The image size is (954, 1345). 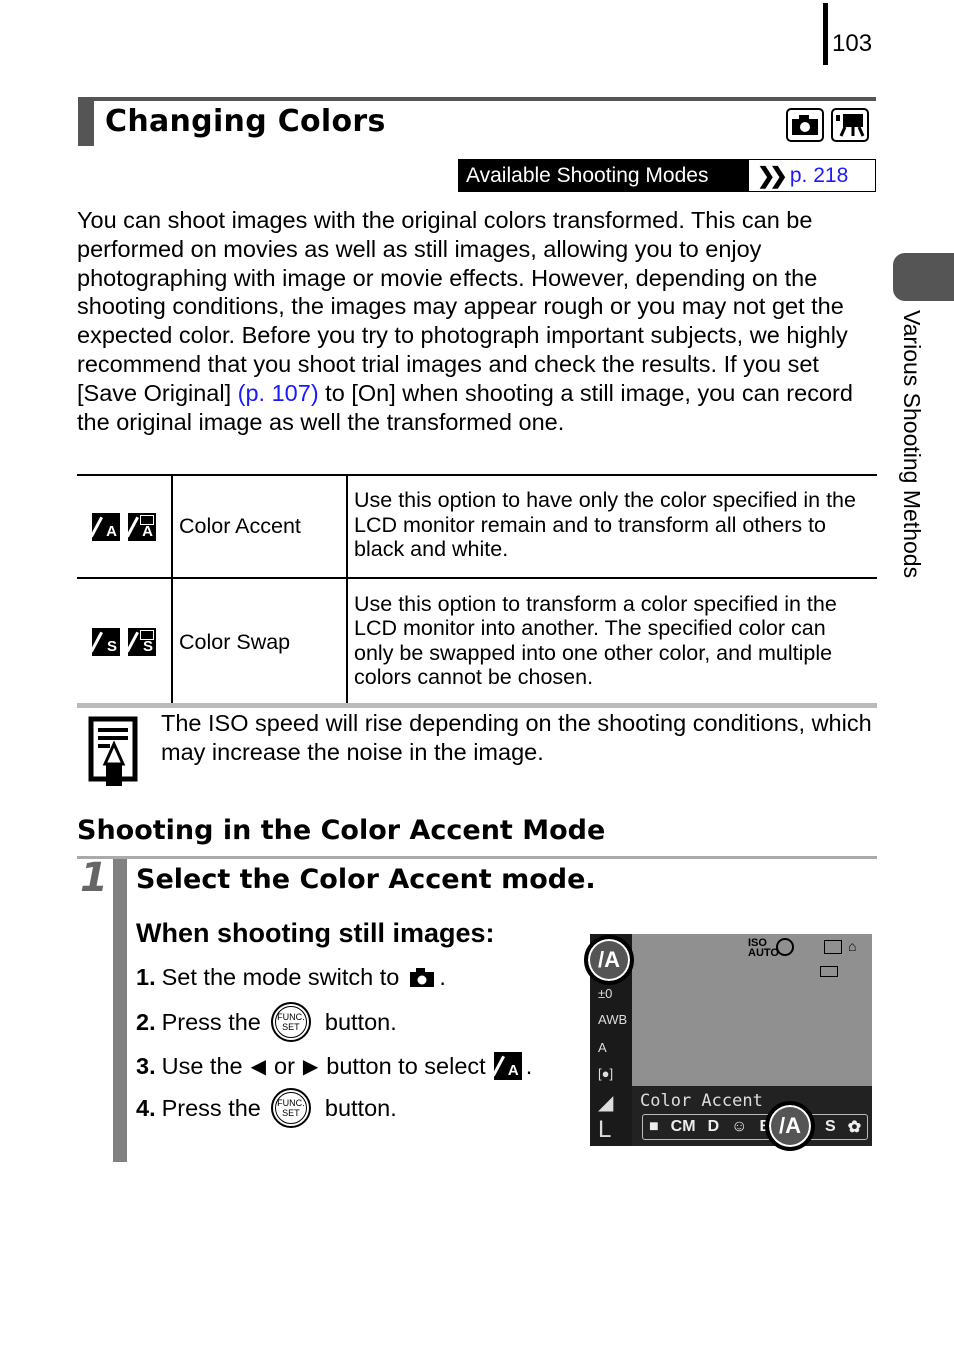 I want to click on note-rule, so click(x=477, y=705).